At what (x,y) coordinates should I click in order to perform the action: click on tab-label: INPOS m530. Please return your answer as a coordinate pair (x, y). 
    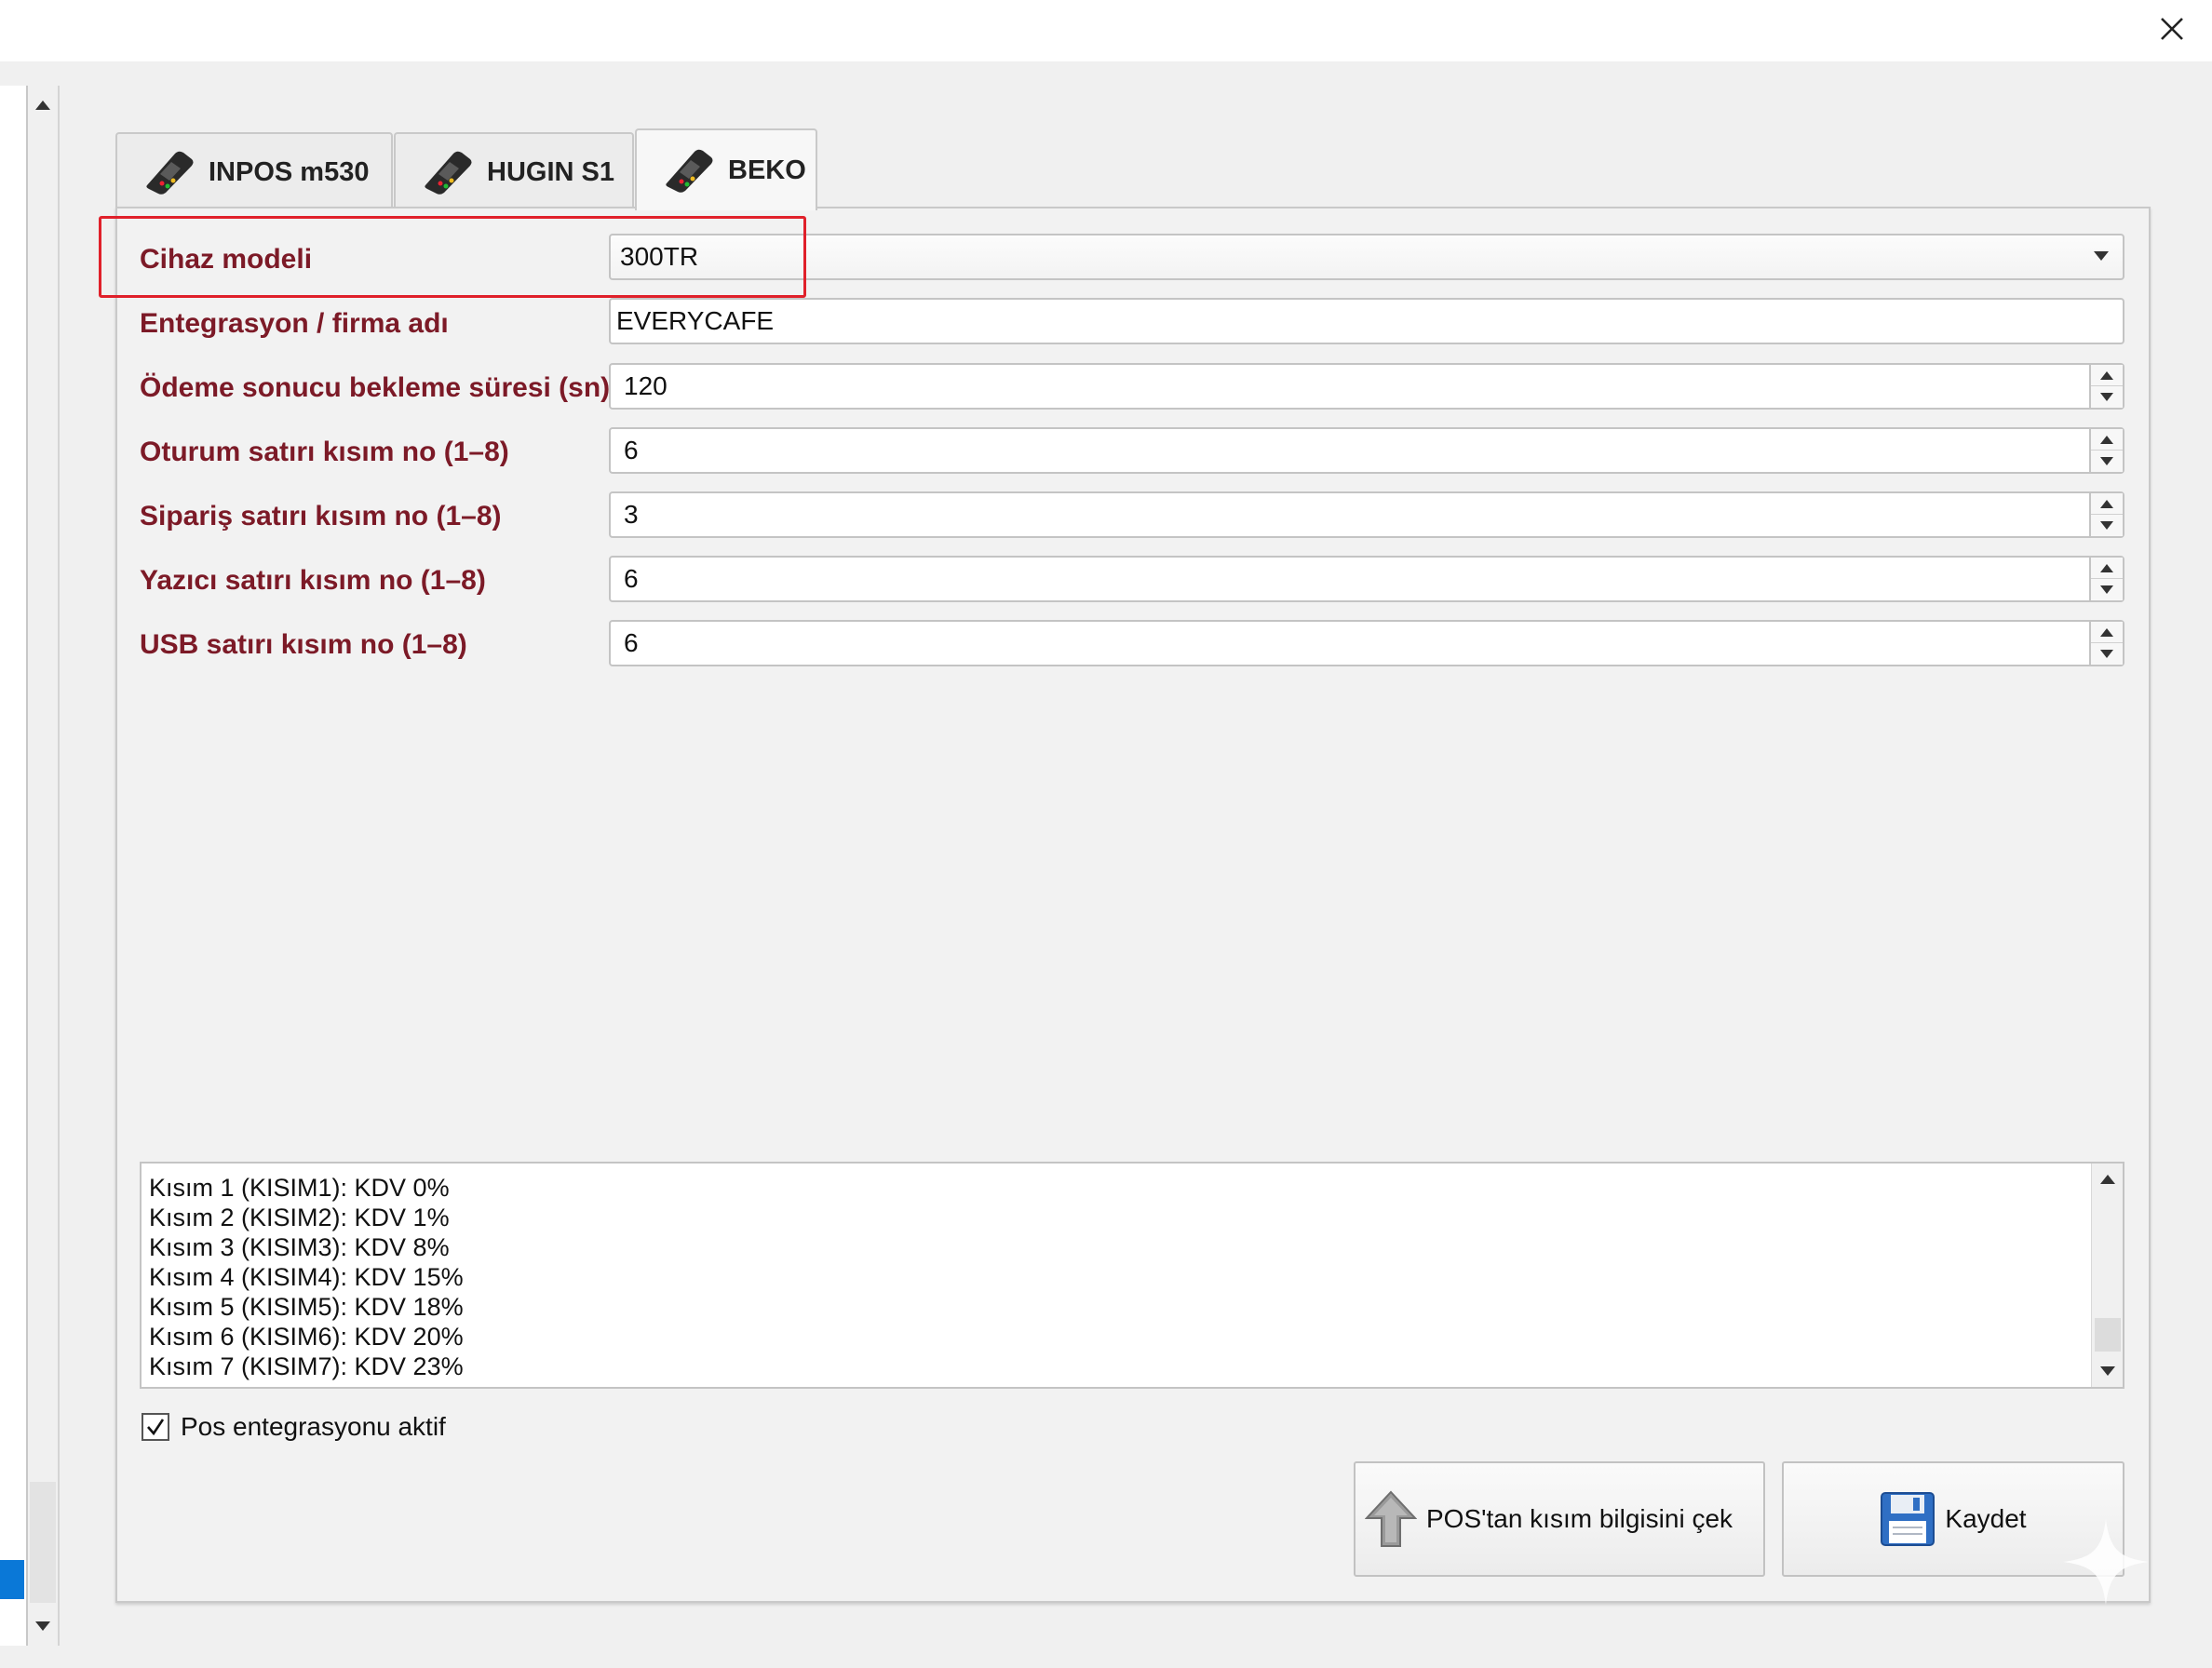
    Looking at the image, I should click on (289, 171).